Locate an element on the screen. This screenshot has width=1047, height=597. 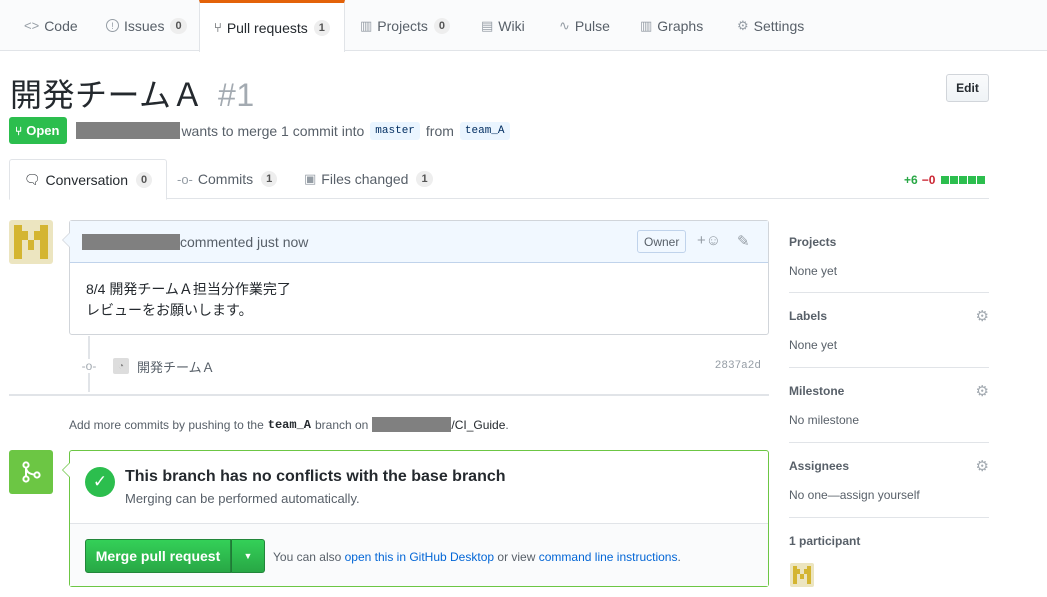
issue-icon: ! is located at coordinates (112, 25).